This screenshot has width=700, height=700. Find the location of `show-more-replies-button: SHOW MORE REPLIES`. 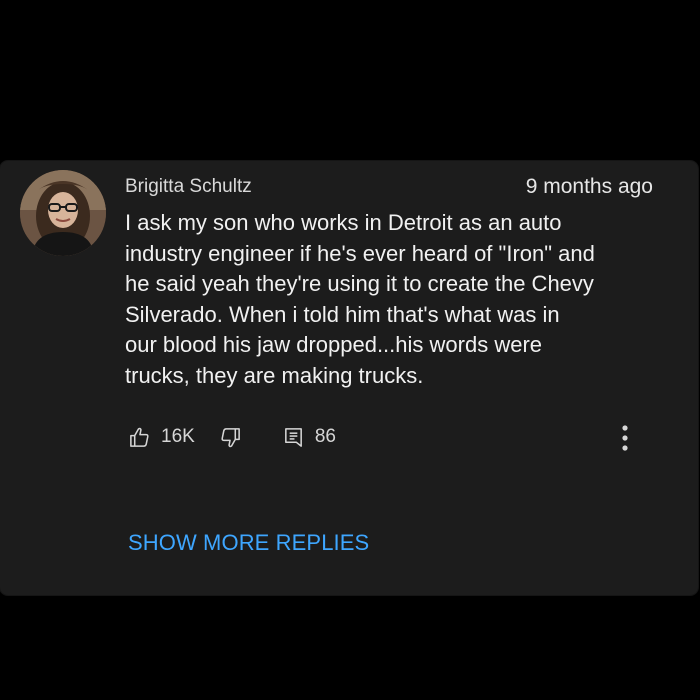

show-more-replies-button: SHOW MORE REPLIES is located at coordinates (248, 543).